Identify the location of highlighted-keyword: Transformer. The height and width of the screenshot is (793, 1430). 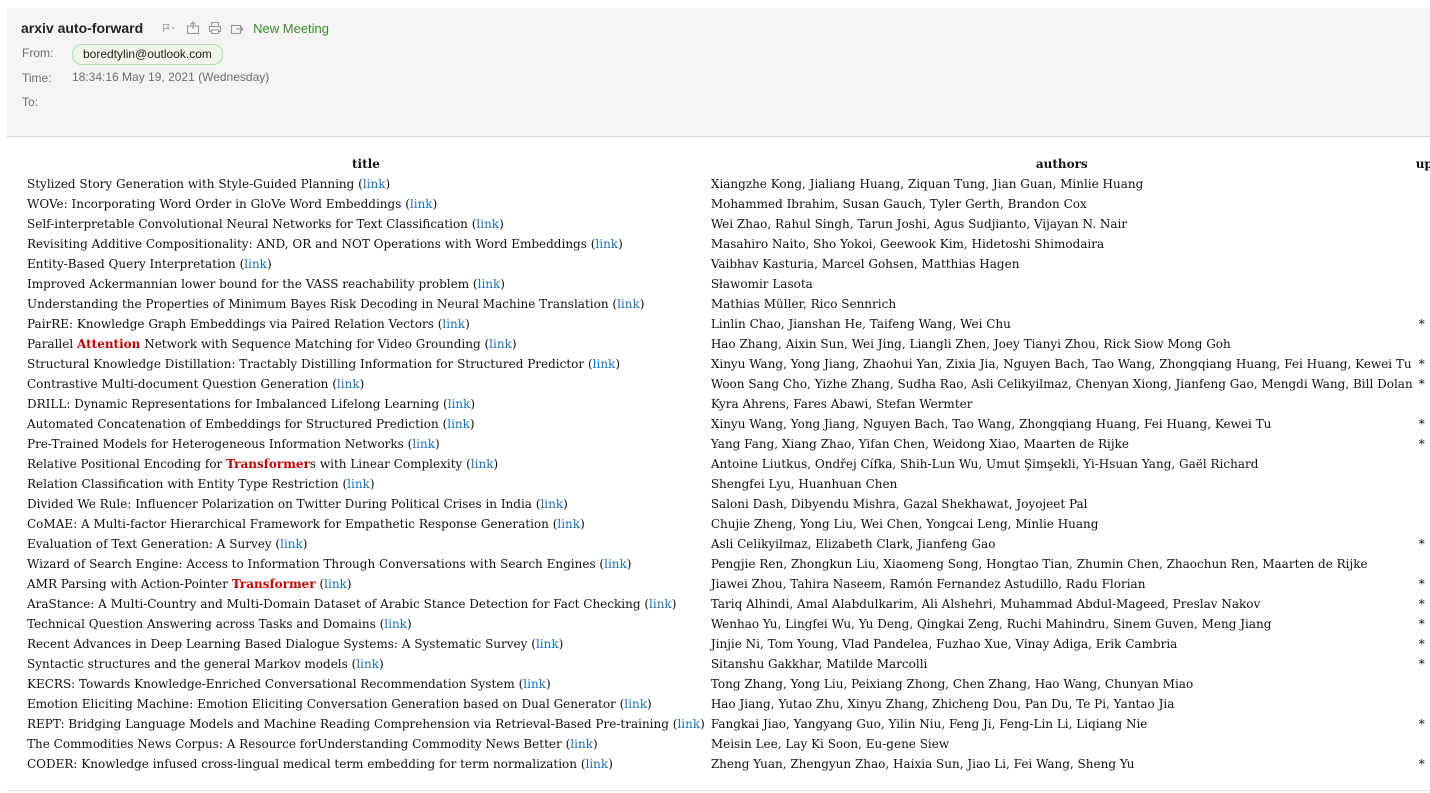
(268, 464).